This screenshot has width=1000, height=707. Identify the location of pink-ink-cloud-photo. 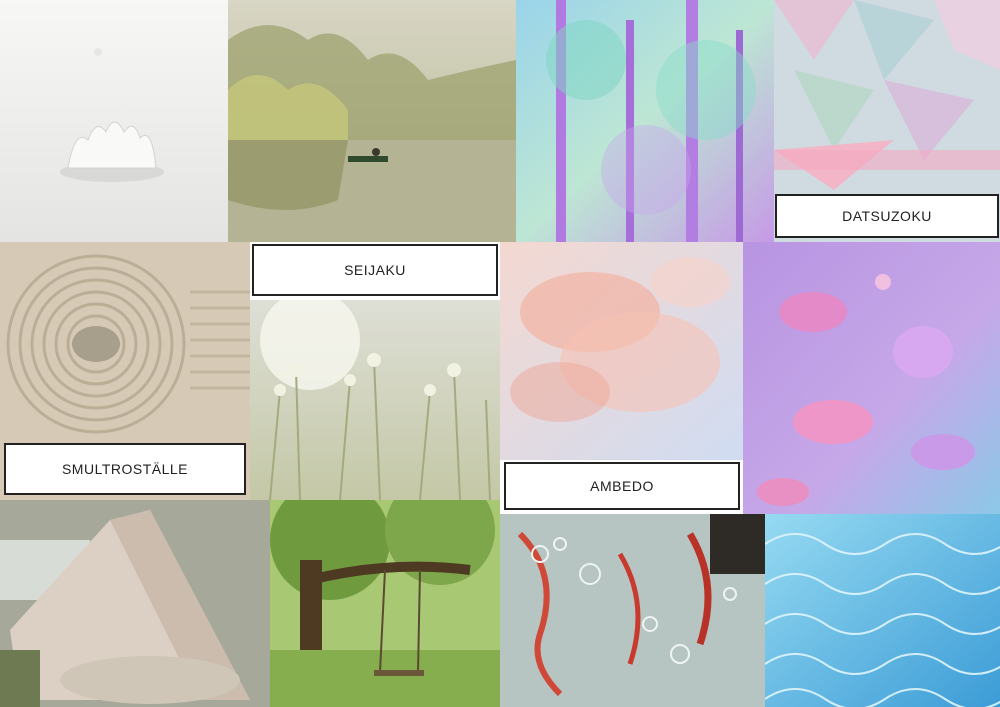
(621, 351).